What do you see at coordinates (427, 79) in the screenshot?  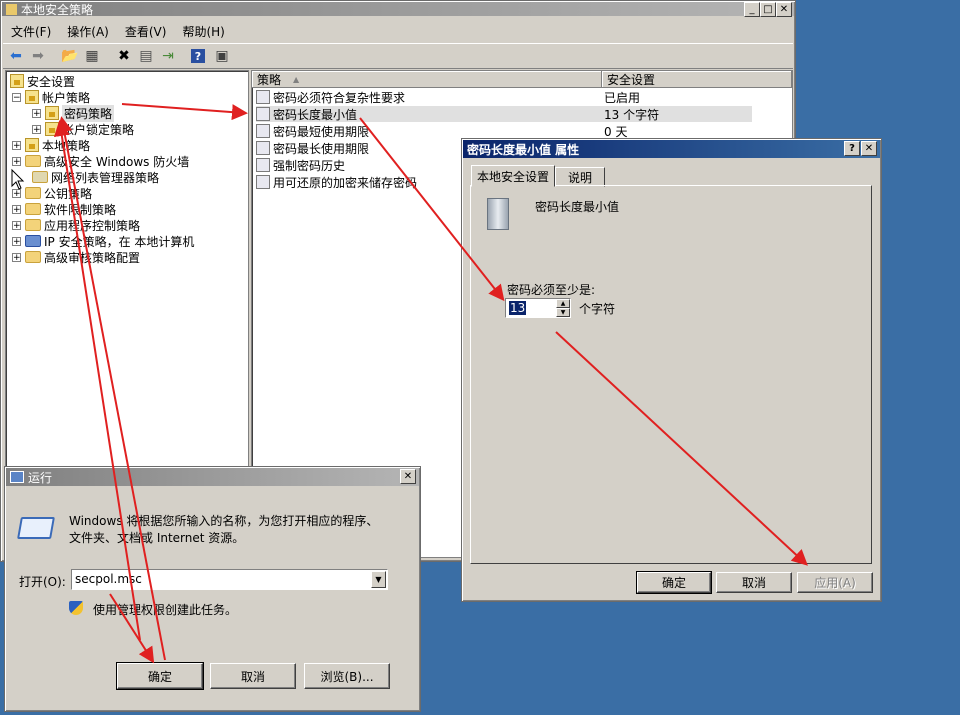 I see `column-header-policy: 策略 ▲` at bounding box center [427, 79].